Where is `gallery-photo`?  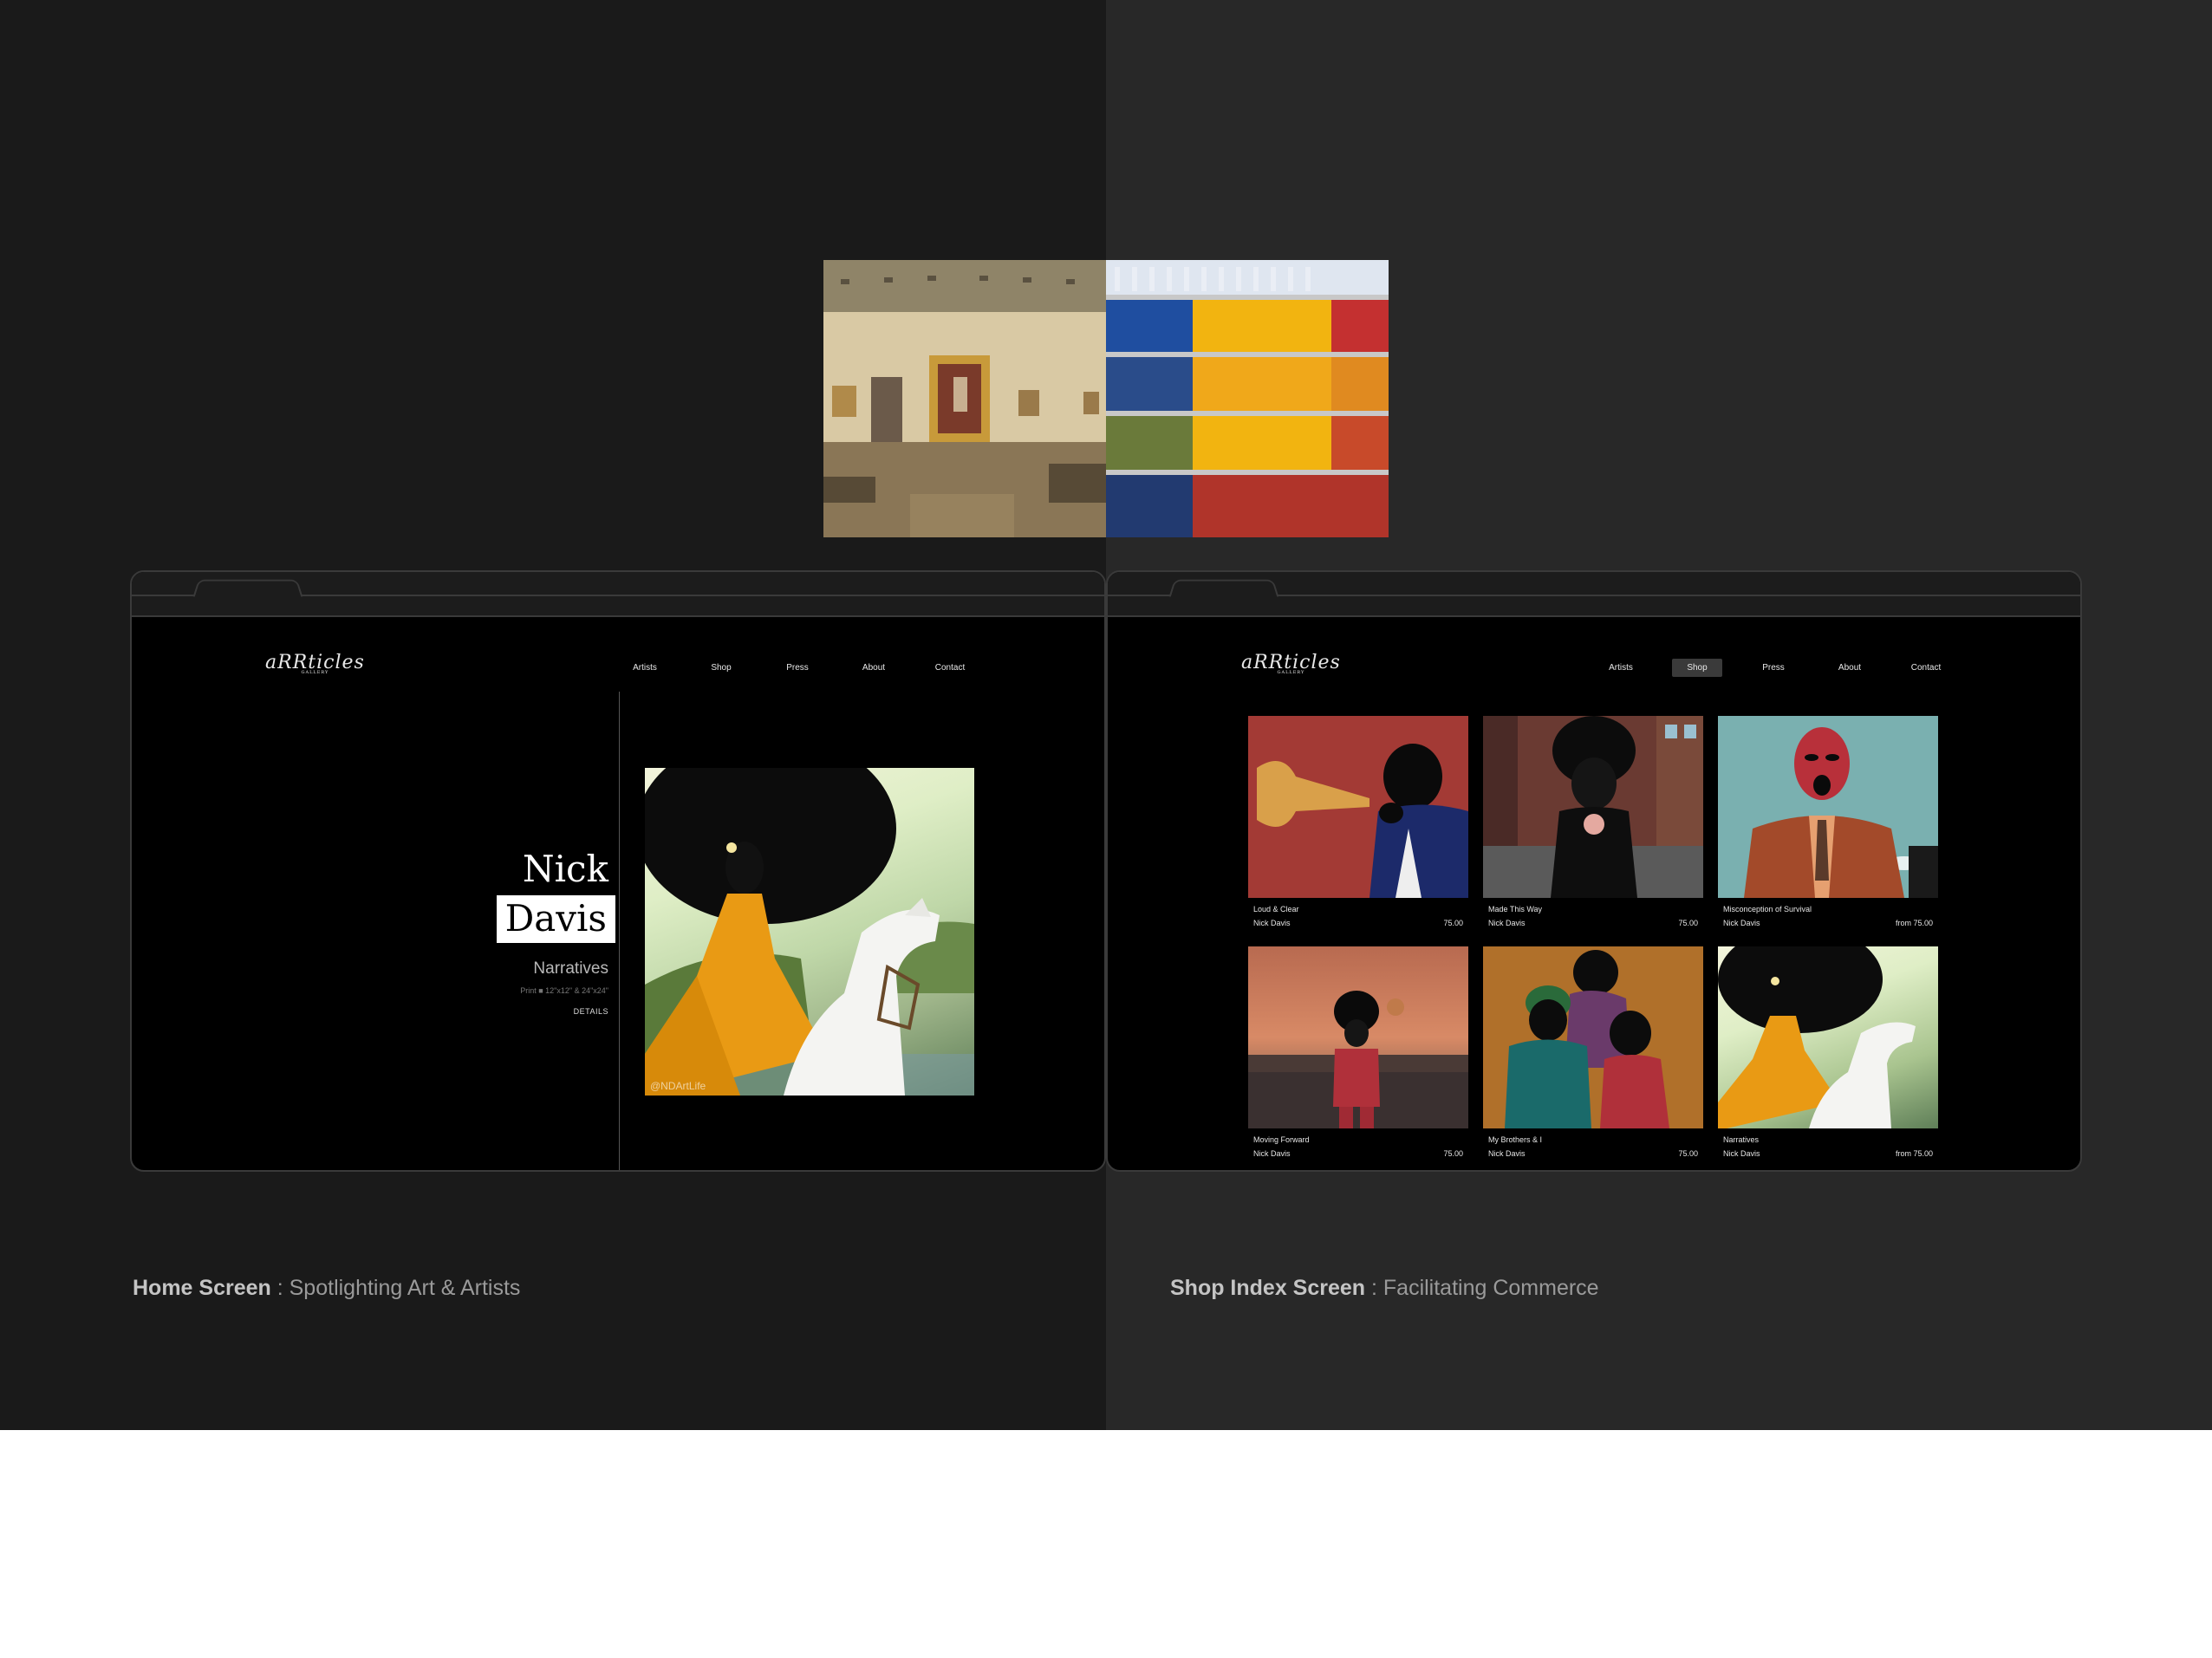 gallery-photo is located at coordinates (964, 398).